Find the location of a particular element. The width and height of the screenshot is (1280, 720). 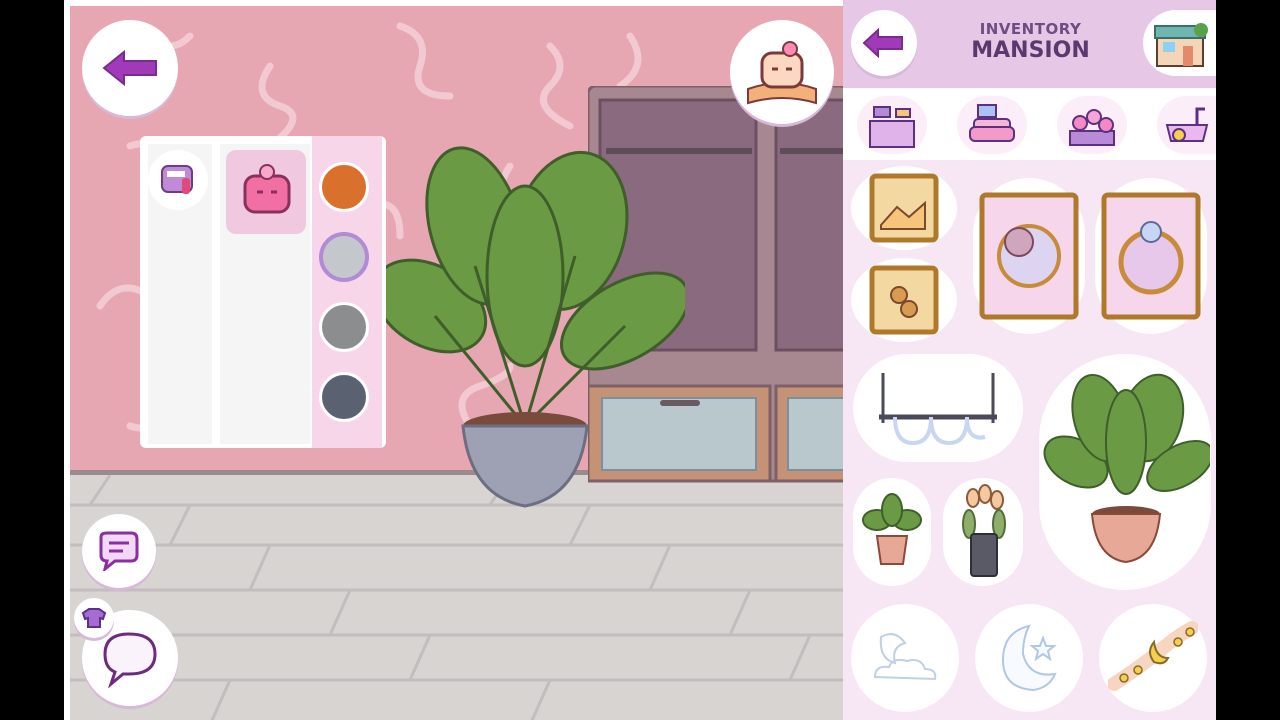

outfit-button is located at coordinates (94, 618).